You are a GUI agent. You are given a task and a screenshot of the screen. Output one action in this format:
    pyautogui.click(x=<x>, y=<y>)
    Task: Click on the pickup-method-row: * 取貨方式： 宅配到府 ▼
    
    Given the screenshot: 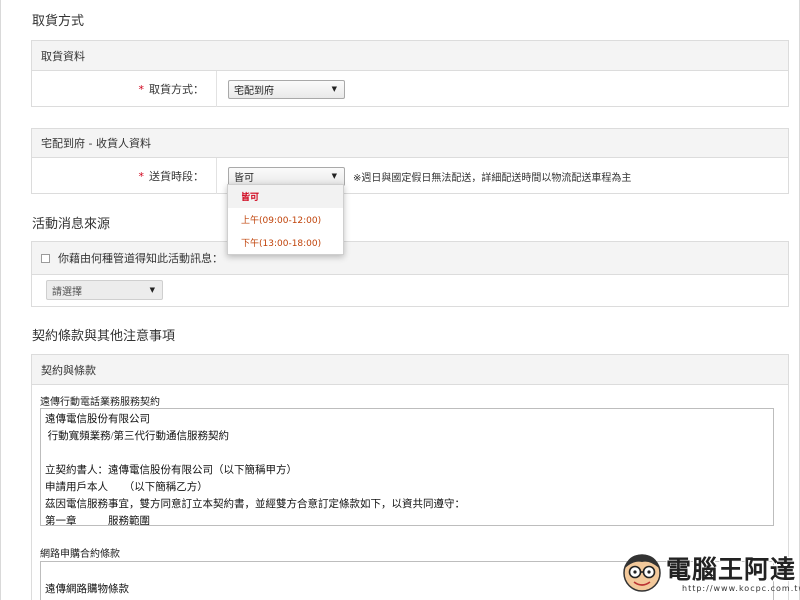 What is the action you would take?
    pyautogui.click(x=410, y=89)
    